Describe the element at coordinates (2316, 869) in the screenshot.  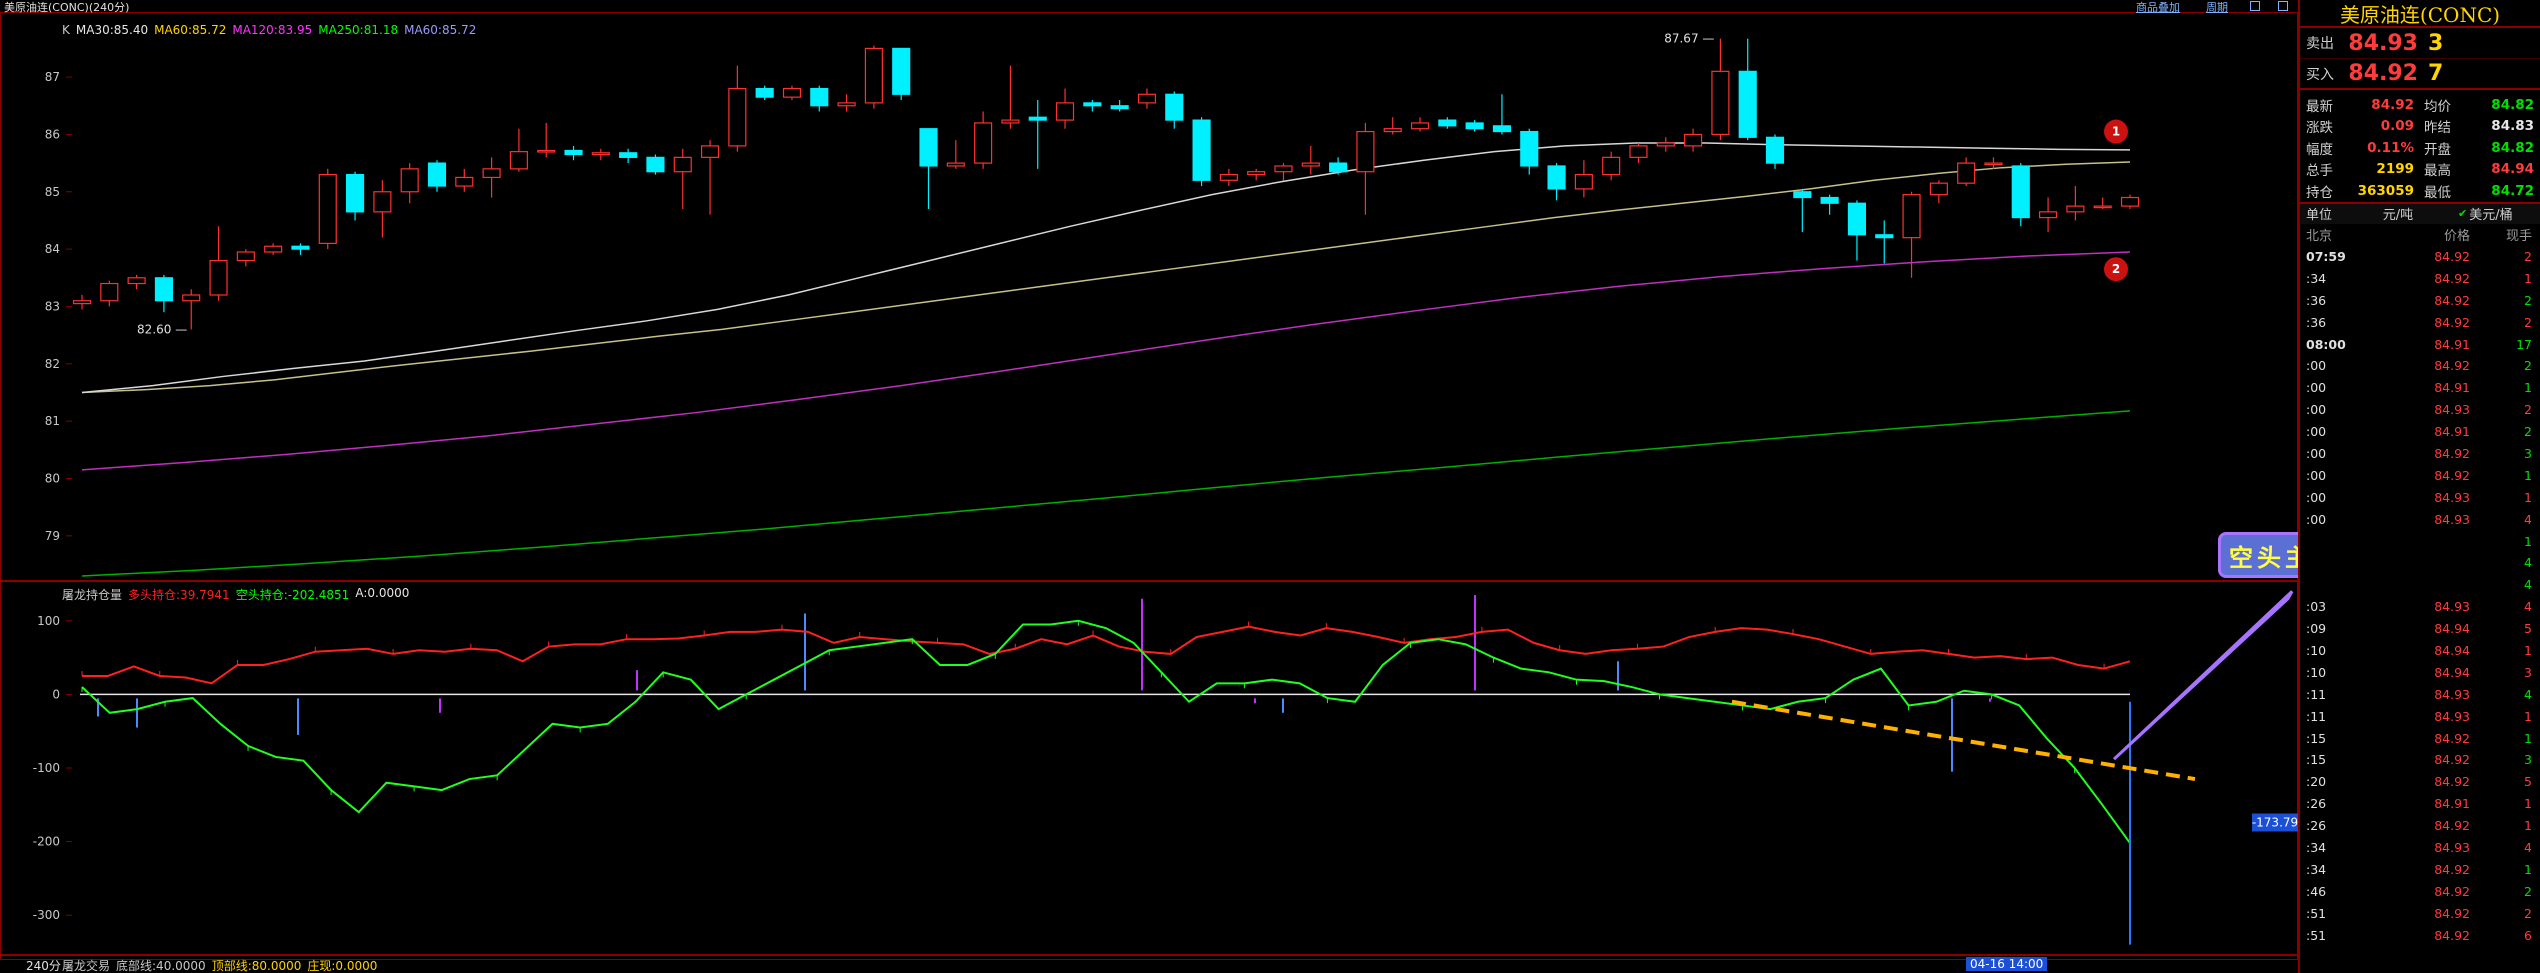
I see `tick-time: :34` at that location.